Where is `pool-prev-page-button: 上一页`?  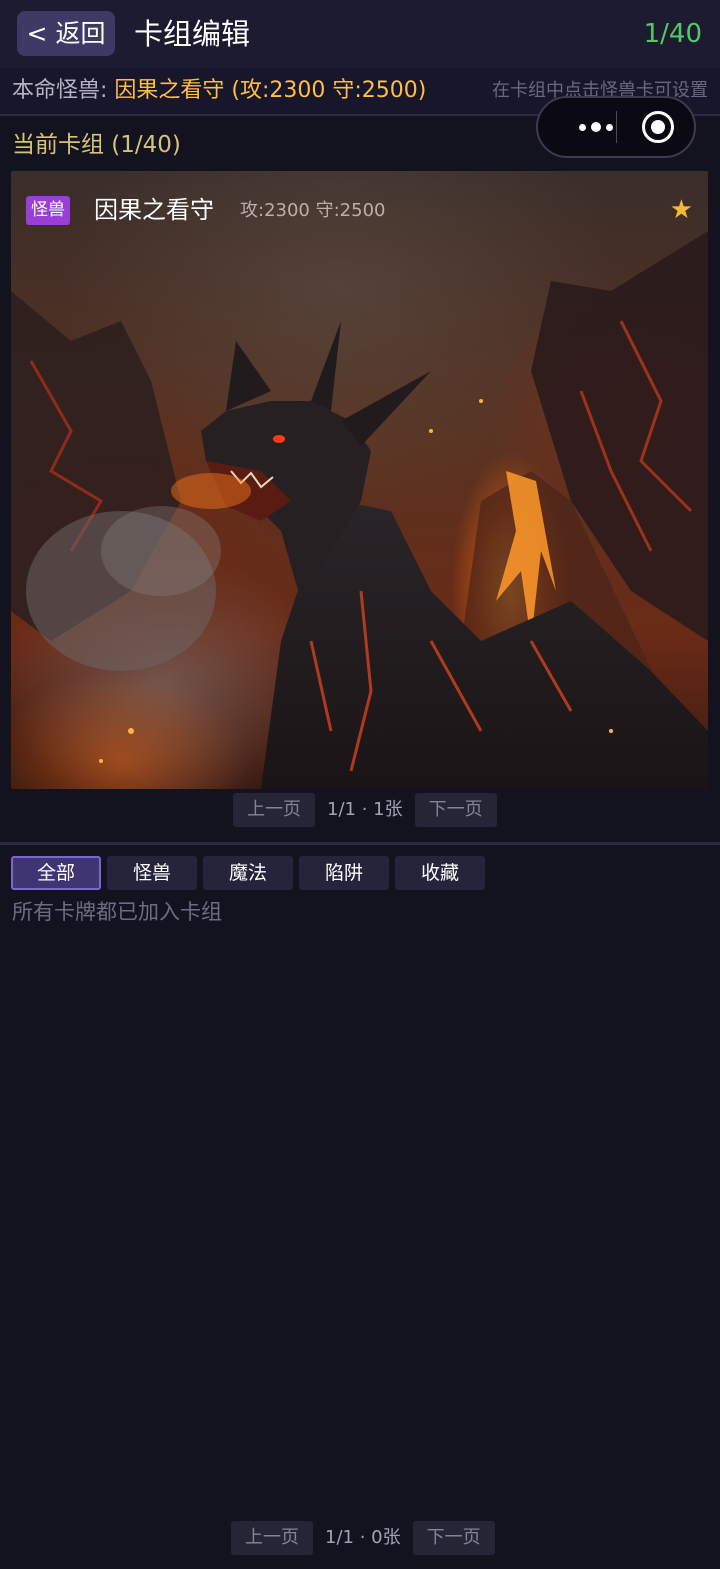 pool-prev-page-button: 上一页 is located at coordinates (272, 1538).